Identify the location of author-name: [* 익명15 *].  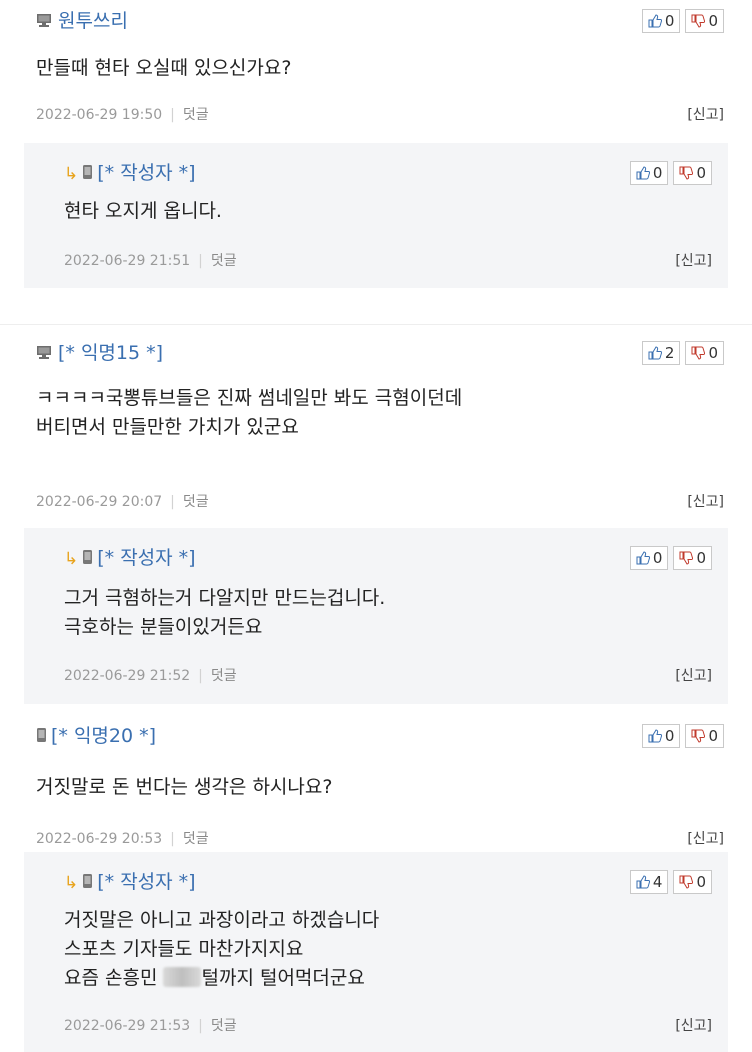
(111, 353).